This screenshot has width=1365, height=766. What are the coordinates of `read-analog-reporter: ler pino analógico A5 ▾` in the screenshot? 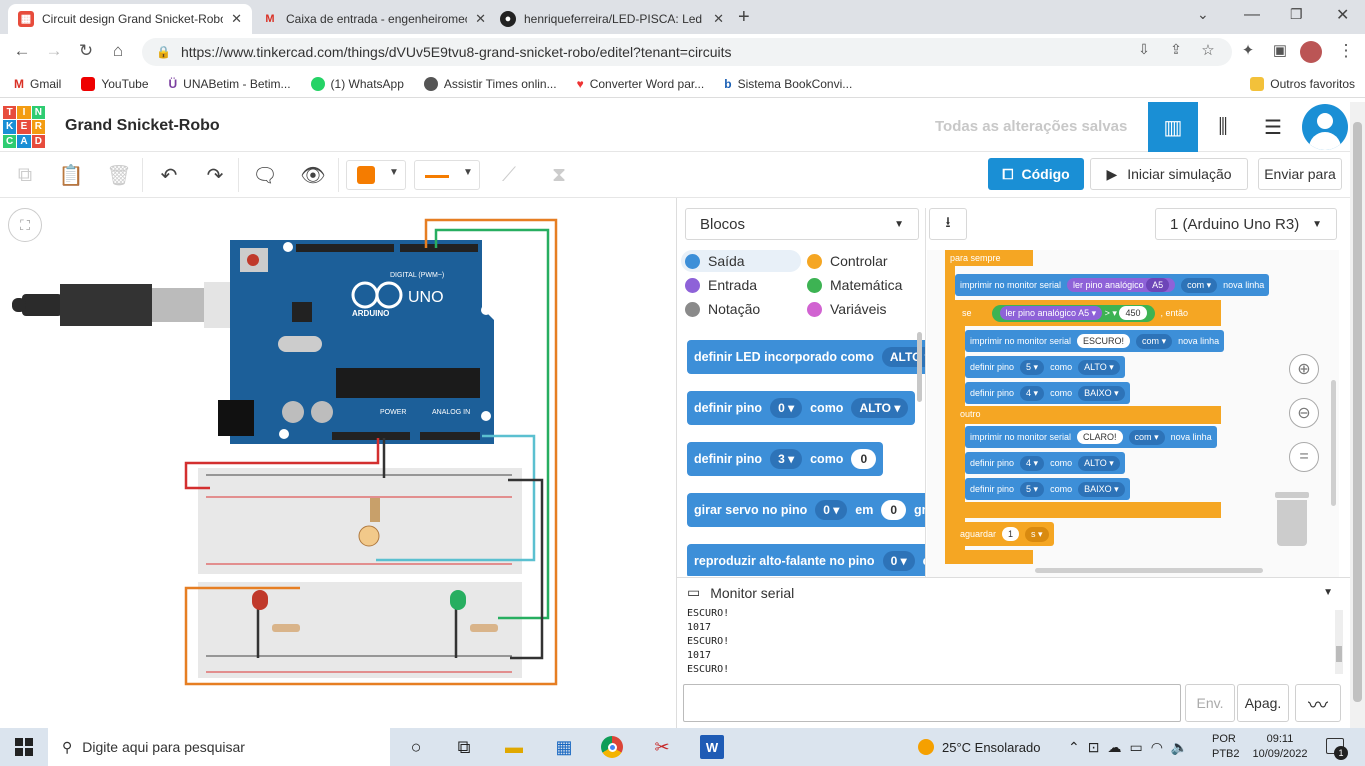 It's located at (1051, 312).